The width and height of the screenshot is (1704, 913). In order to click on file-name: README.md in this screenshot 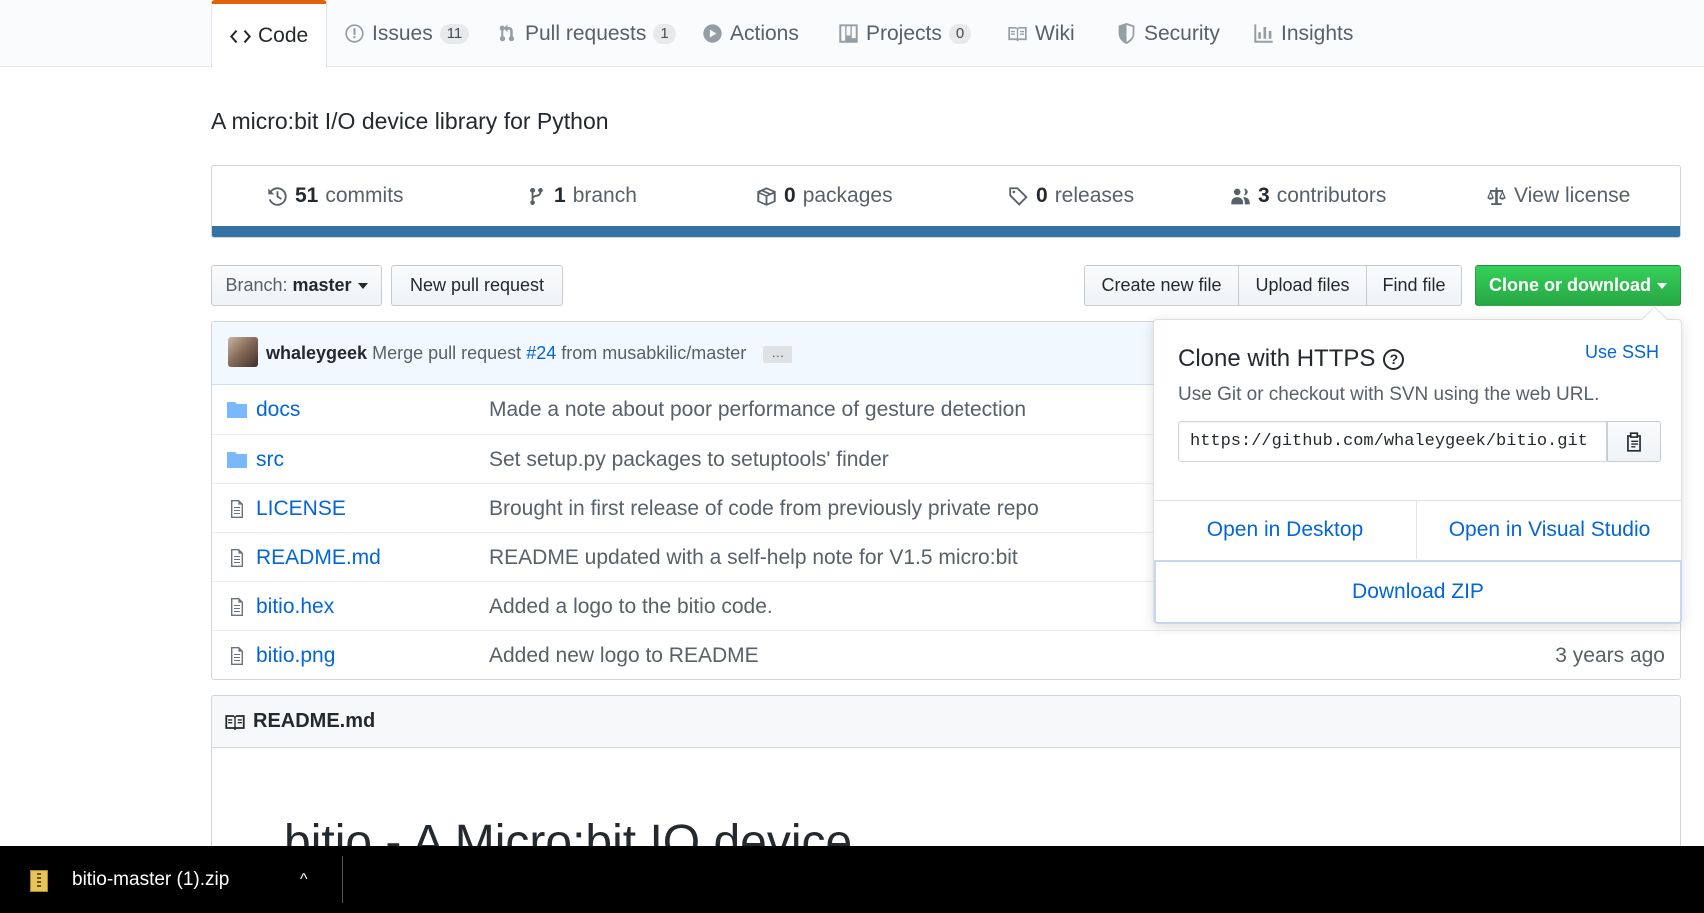, I will do `click(318, 558)`.